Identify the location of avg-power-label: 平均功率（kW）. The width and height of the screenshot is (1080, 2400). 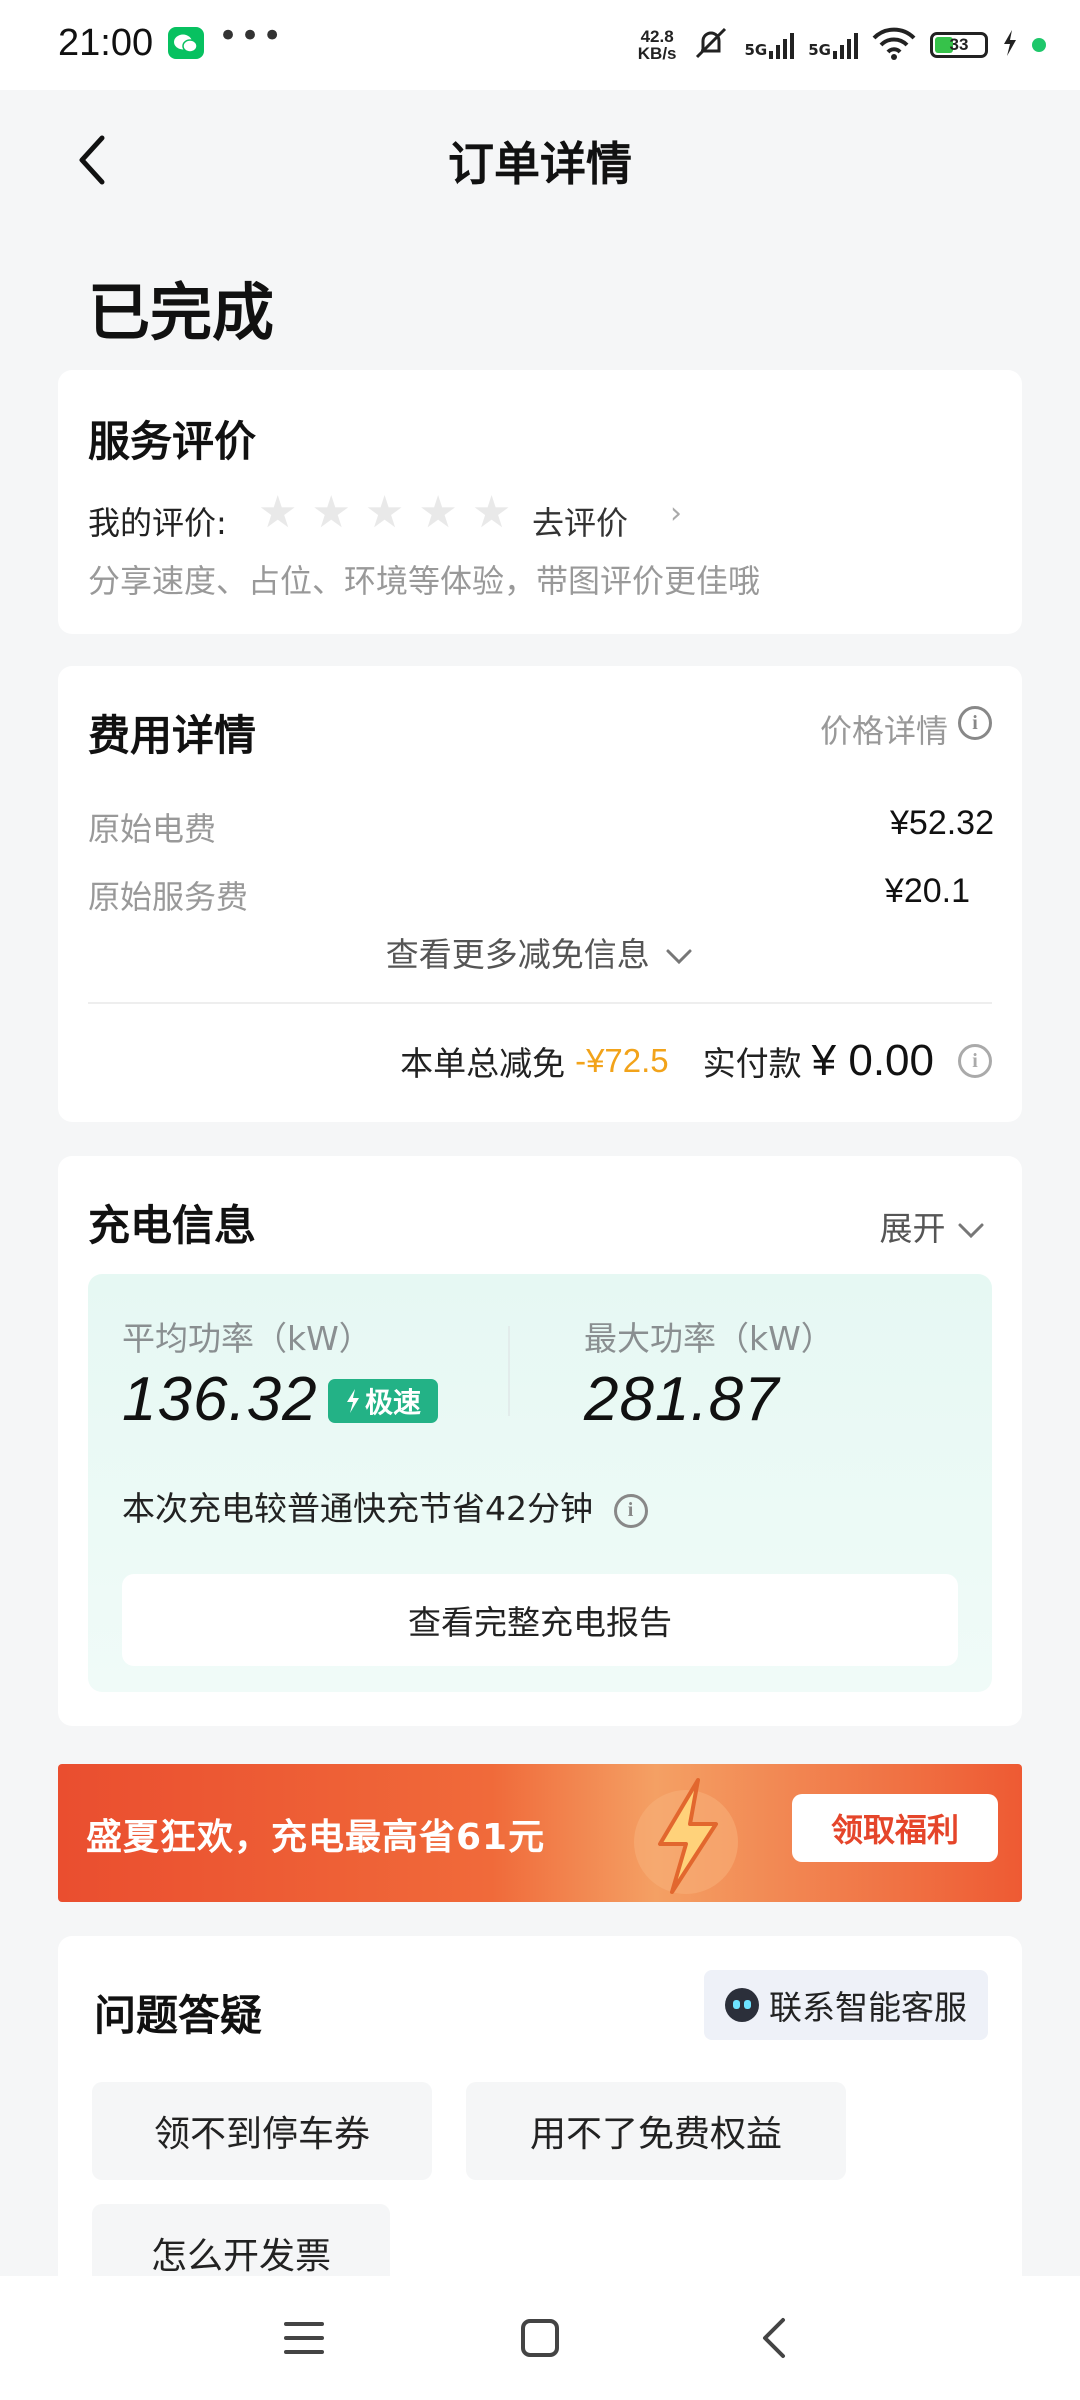
(247, 1338).